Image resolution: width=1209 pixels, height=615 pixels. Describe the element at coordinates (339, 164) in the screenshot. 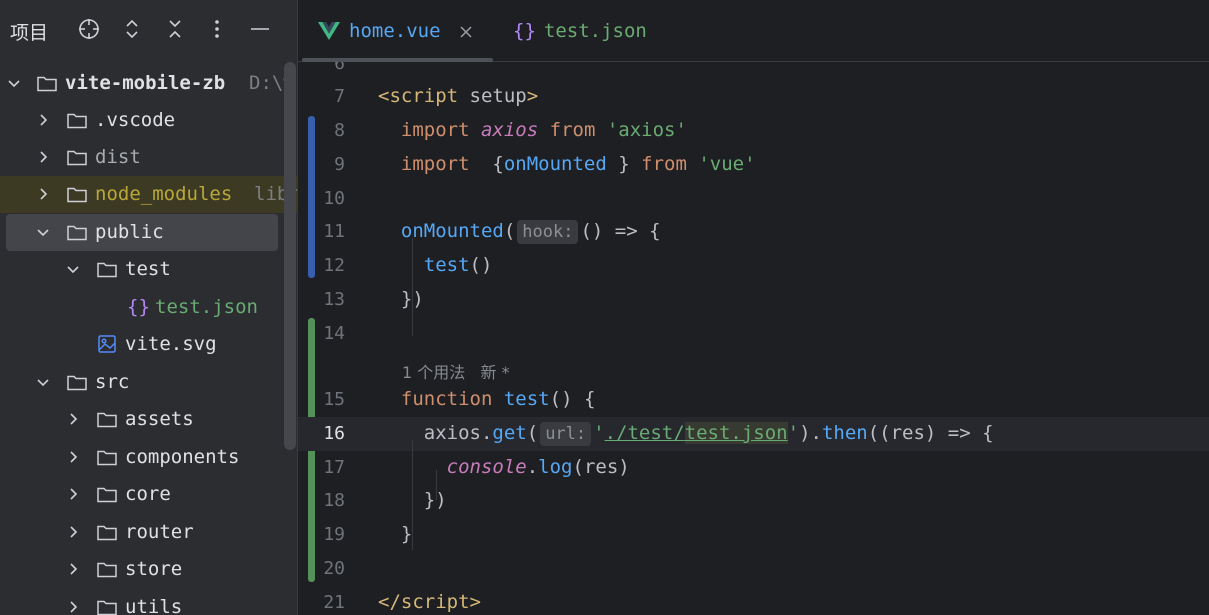

I see `line-number: 9` at that location.